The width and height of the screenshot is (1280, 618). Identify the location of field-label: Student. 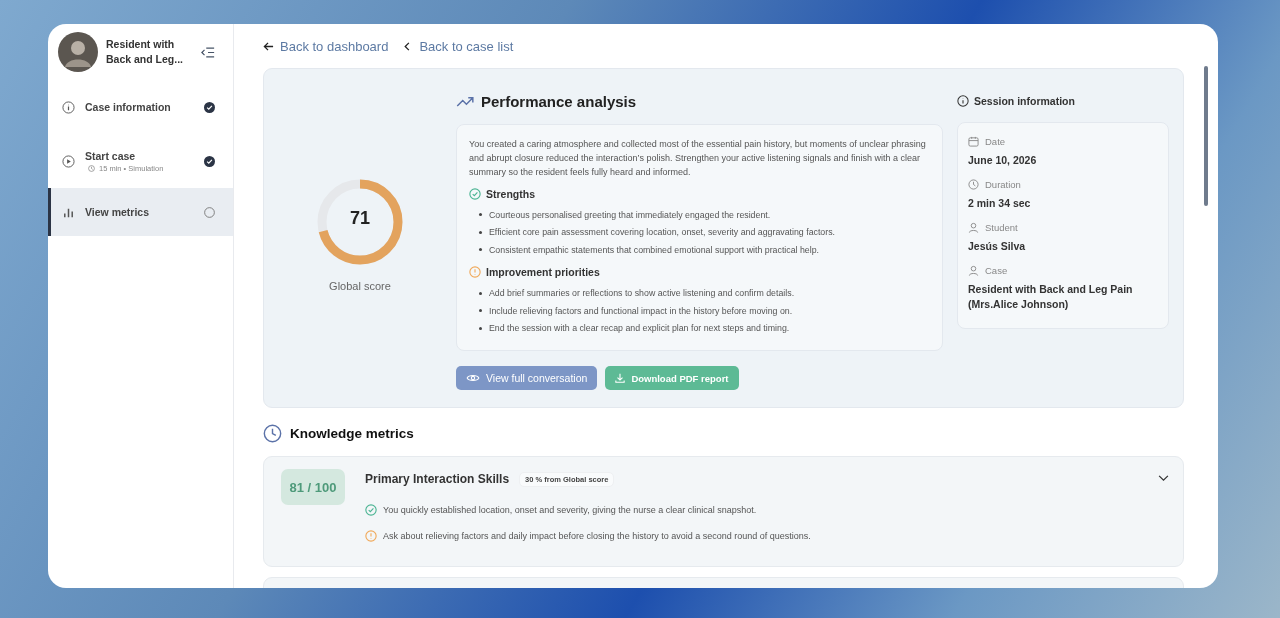
(1001, 227).